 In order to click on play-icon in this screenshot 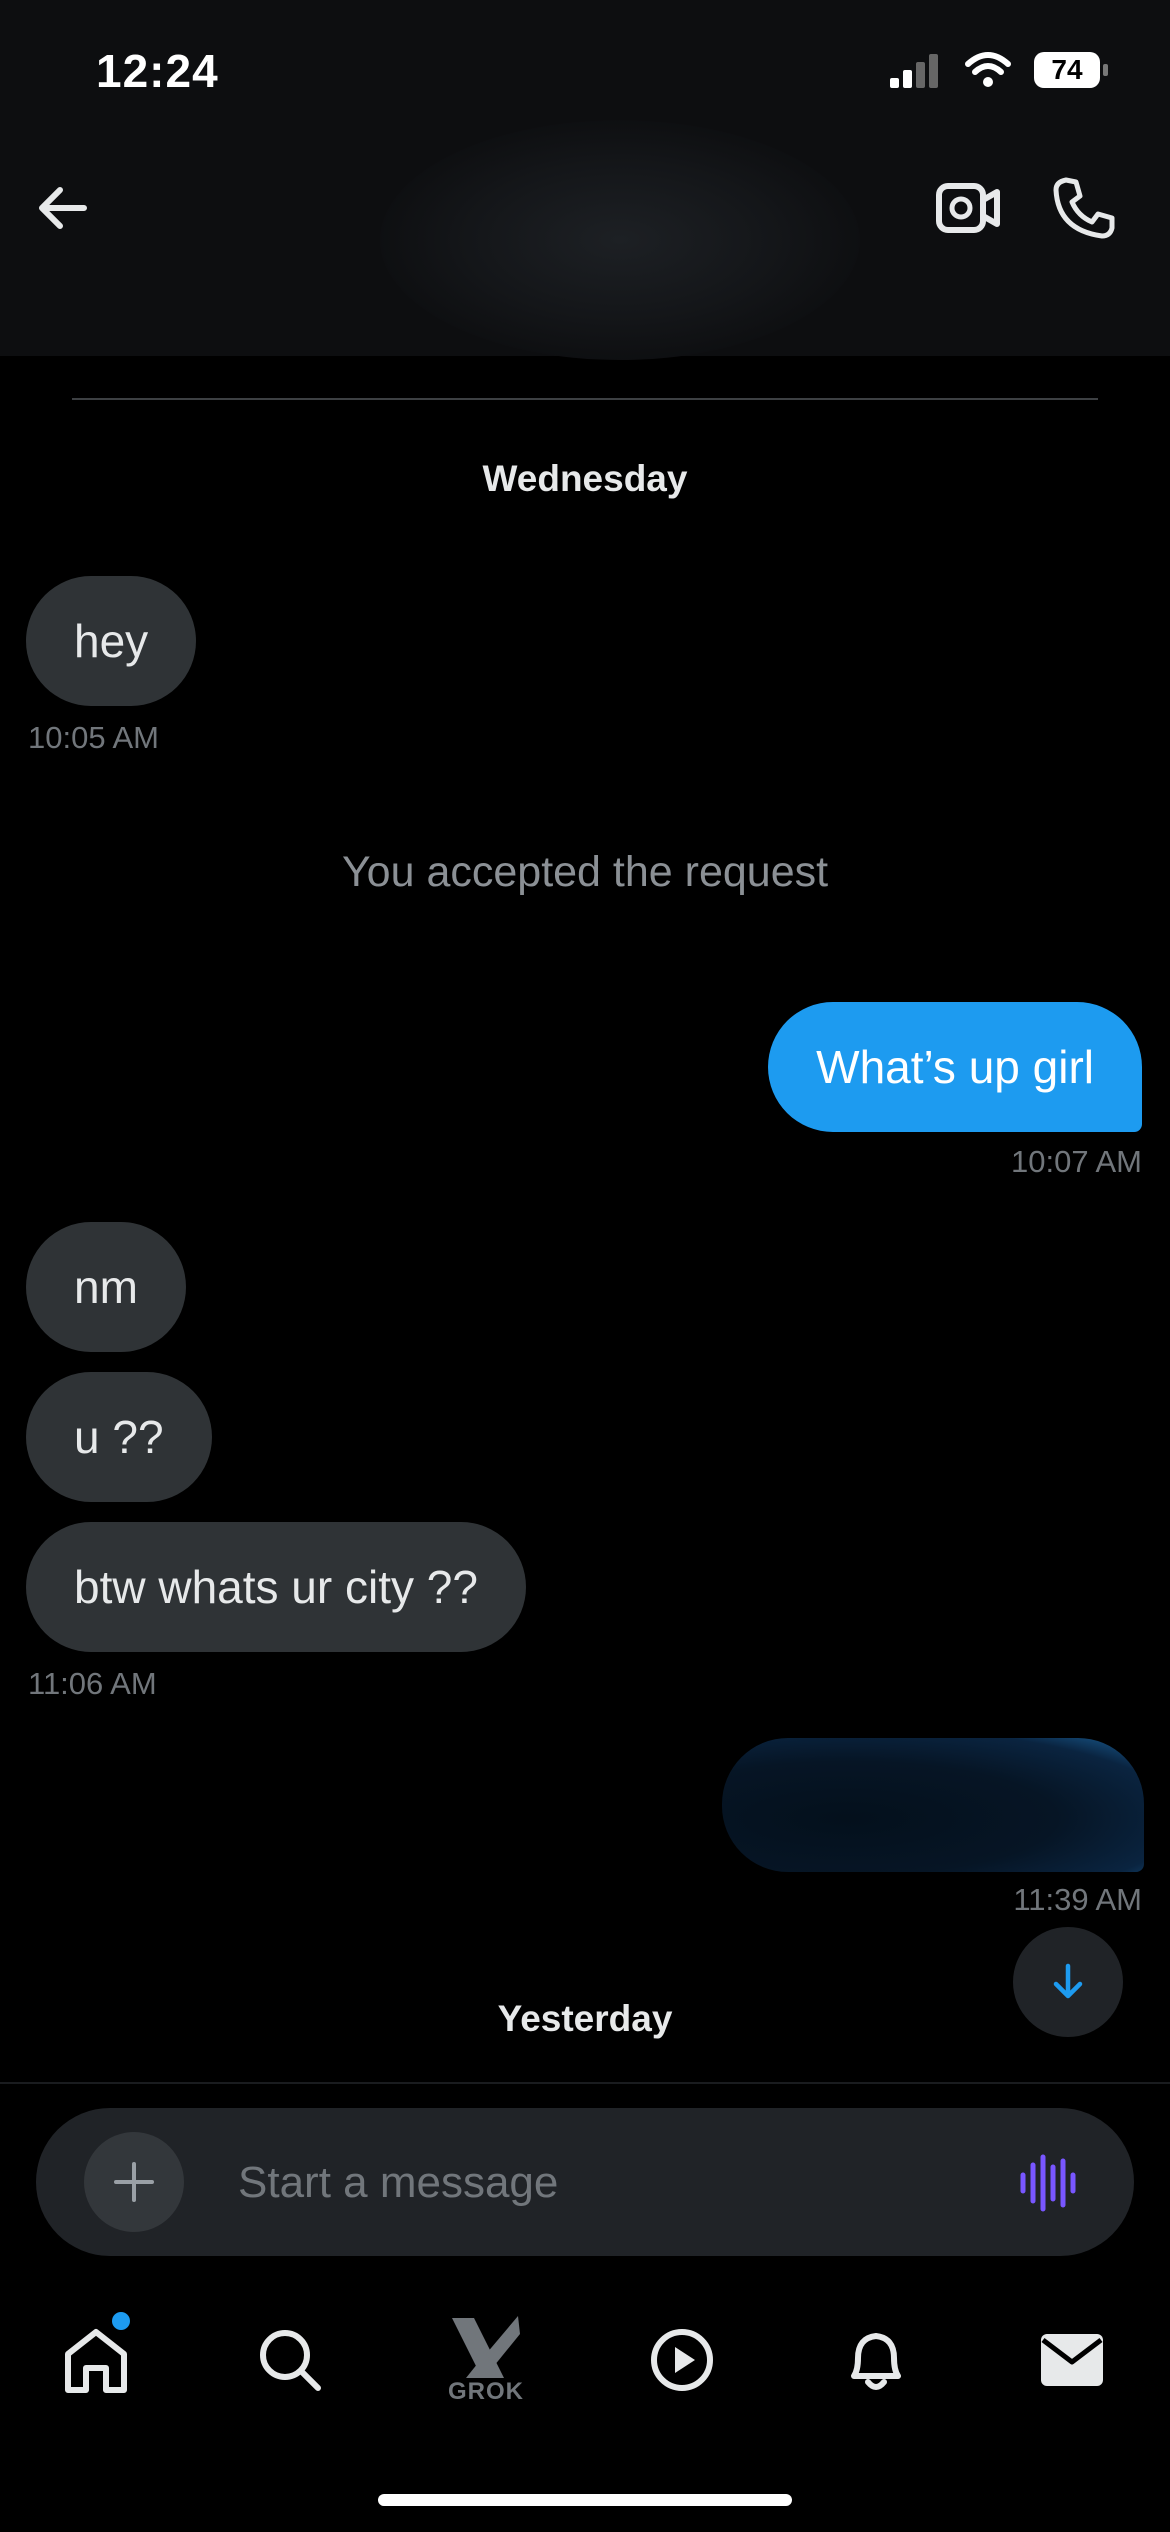, I will do `click(682, 2360)`.